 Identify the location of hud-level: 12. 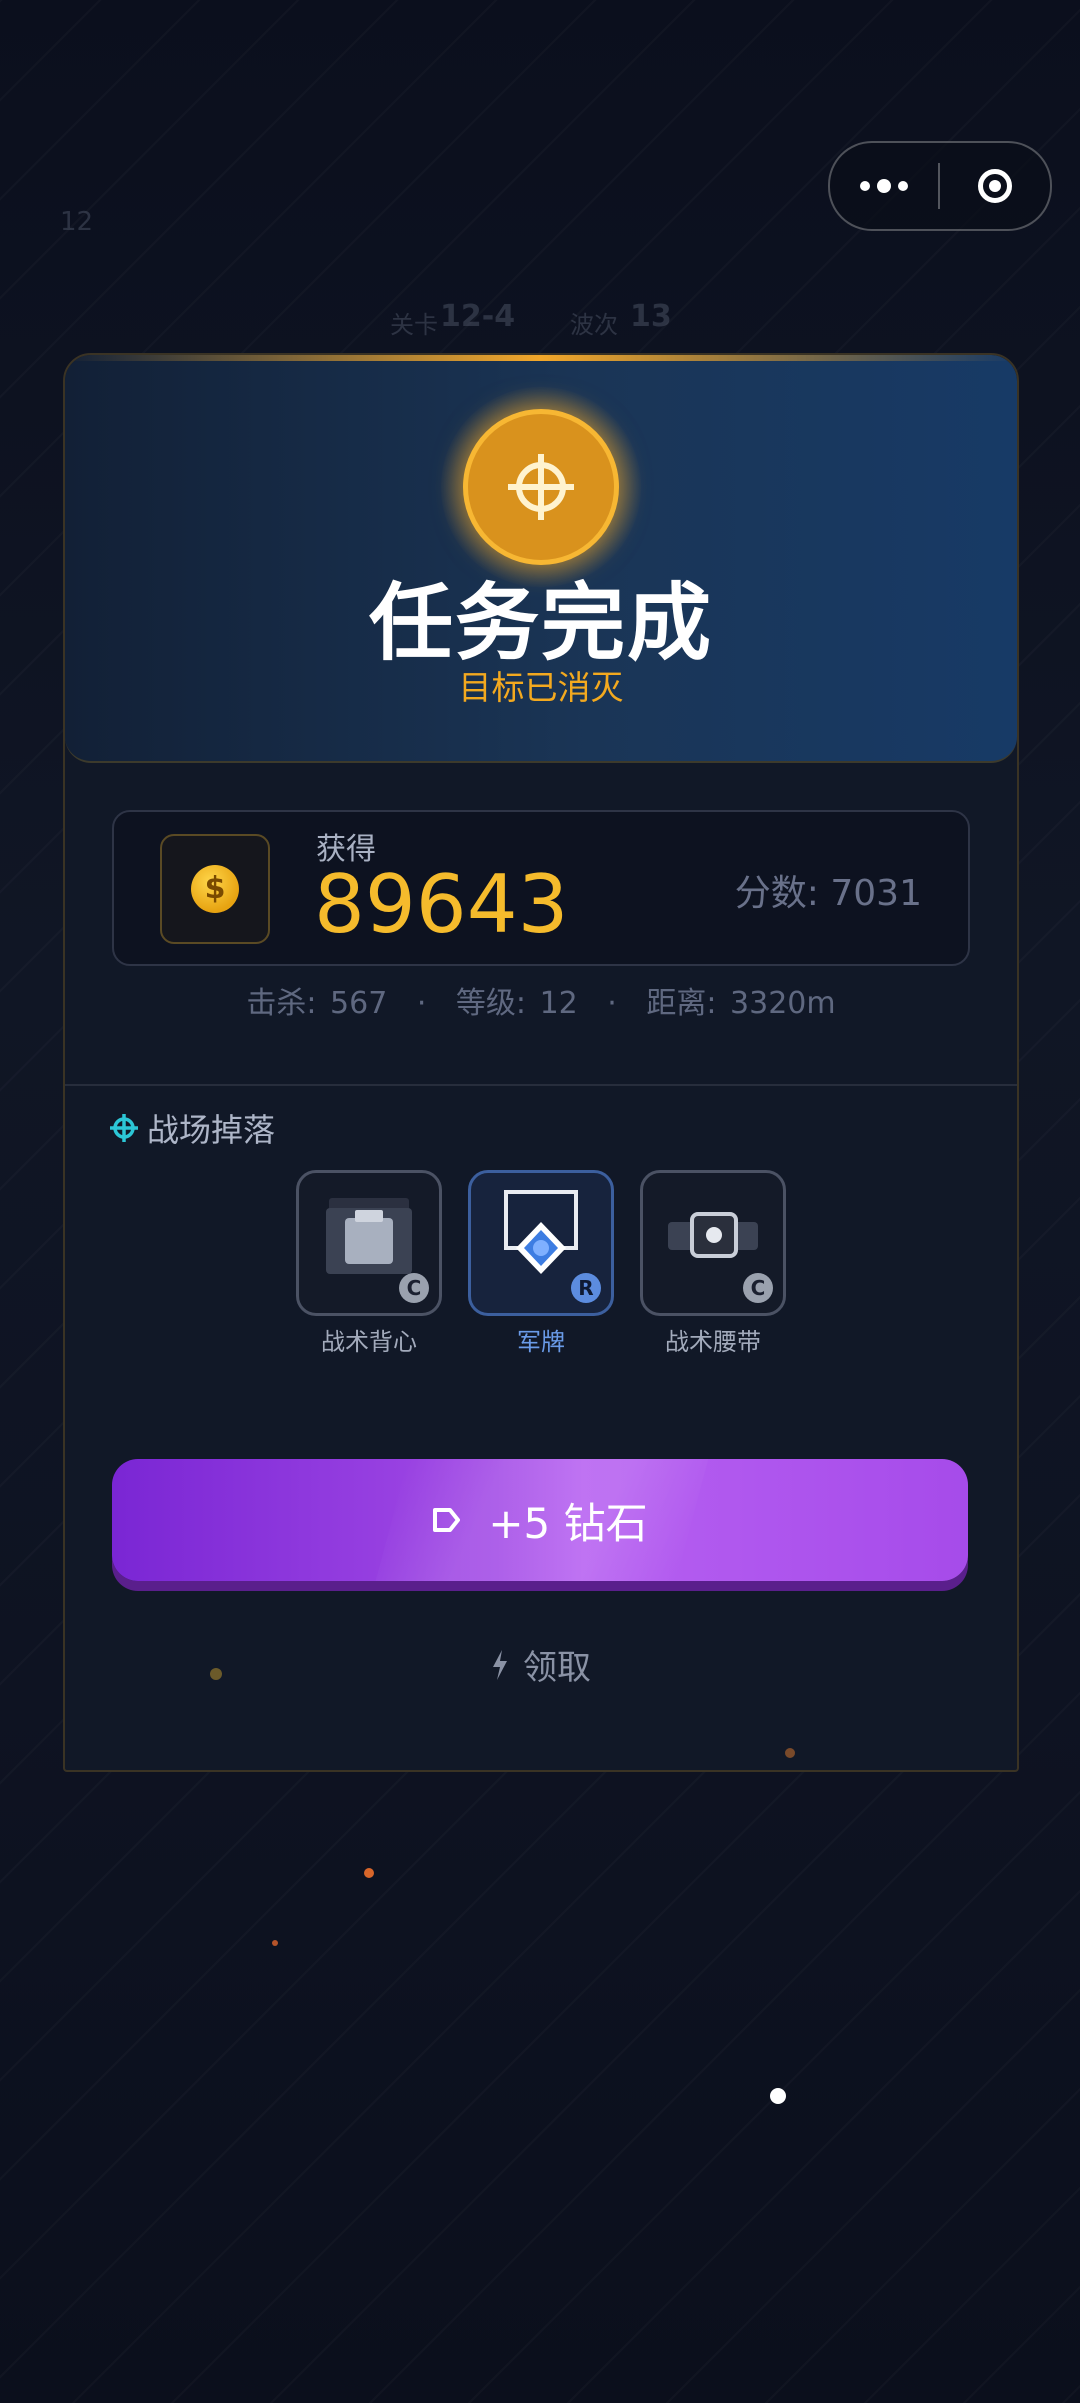
(77, 222).